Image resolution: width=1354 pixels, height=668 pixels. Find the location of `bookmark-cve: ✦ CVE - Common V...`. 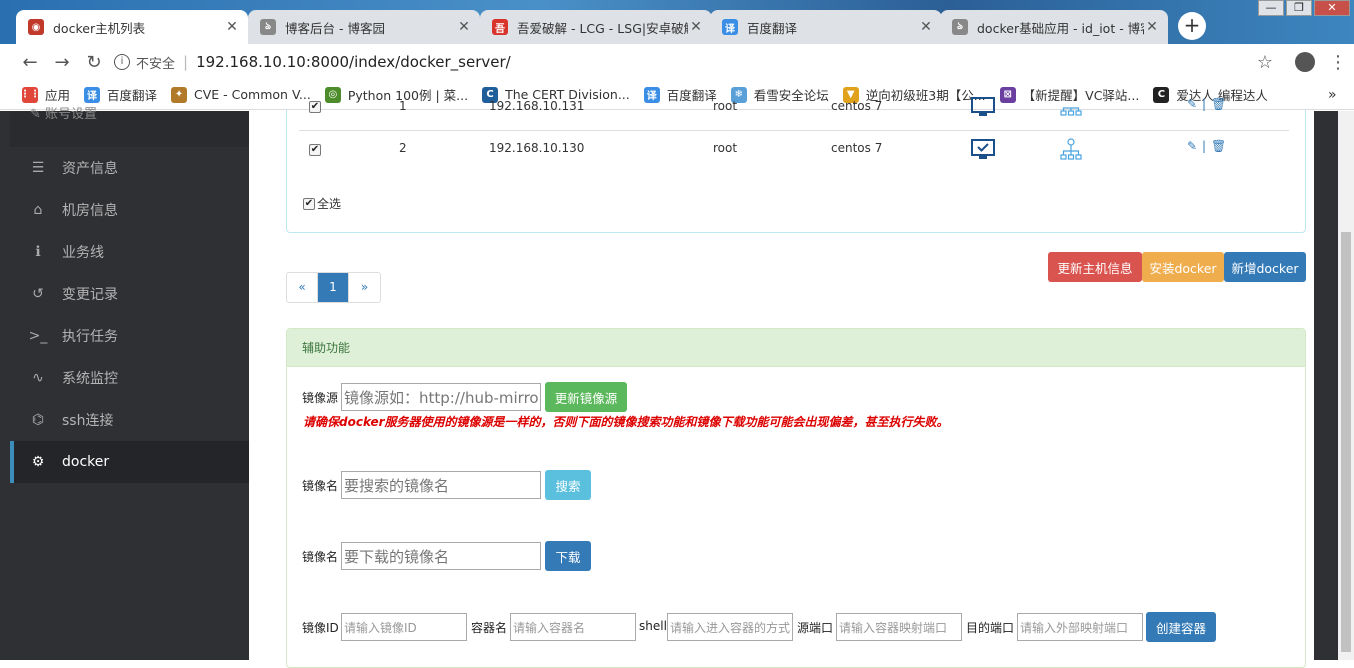

bookmark-cve: ✦ CVE - Common V... is located at coordinates (241, 94).